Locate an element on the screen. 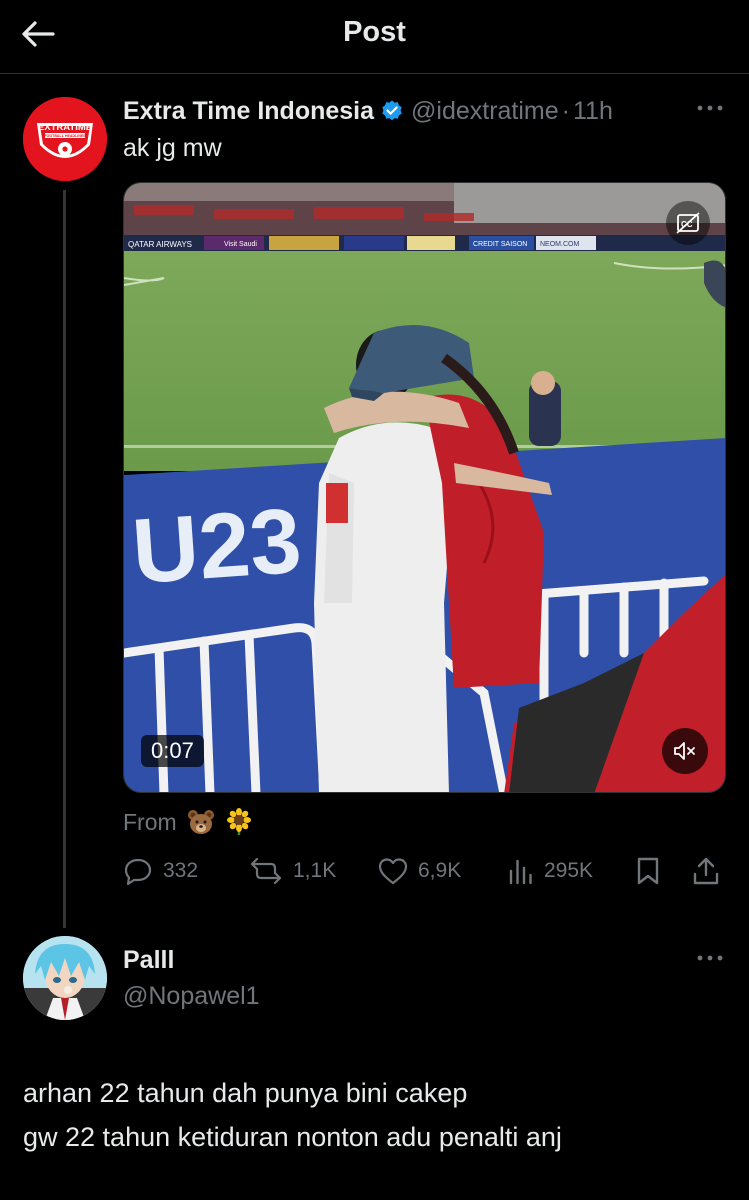 Image resolution: width=749 pixels, height=1200 pixels. unmute-button is located at coordinates (685, 751).